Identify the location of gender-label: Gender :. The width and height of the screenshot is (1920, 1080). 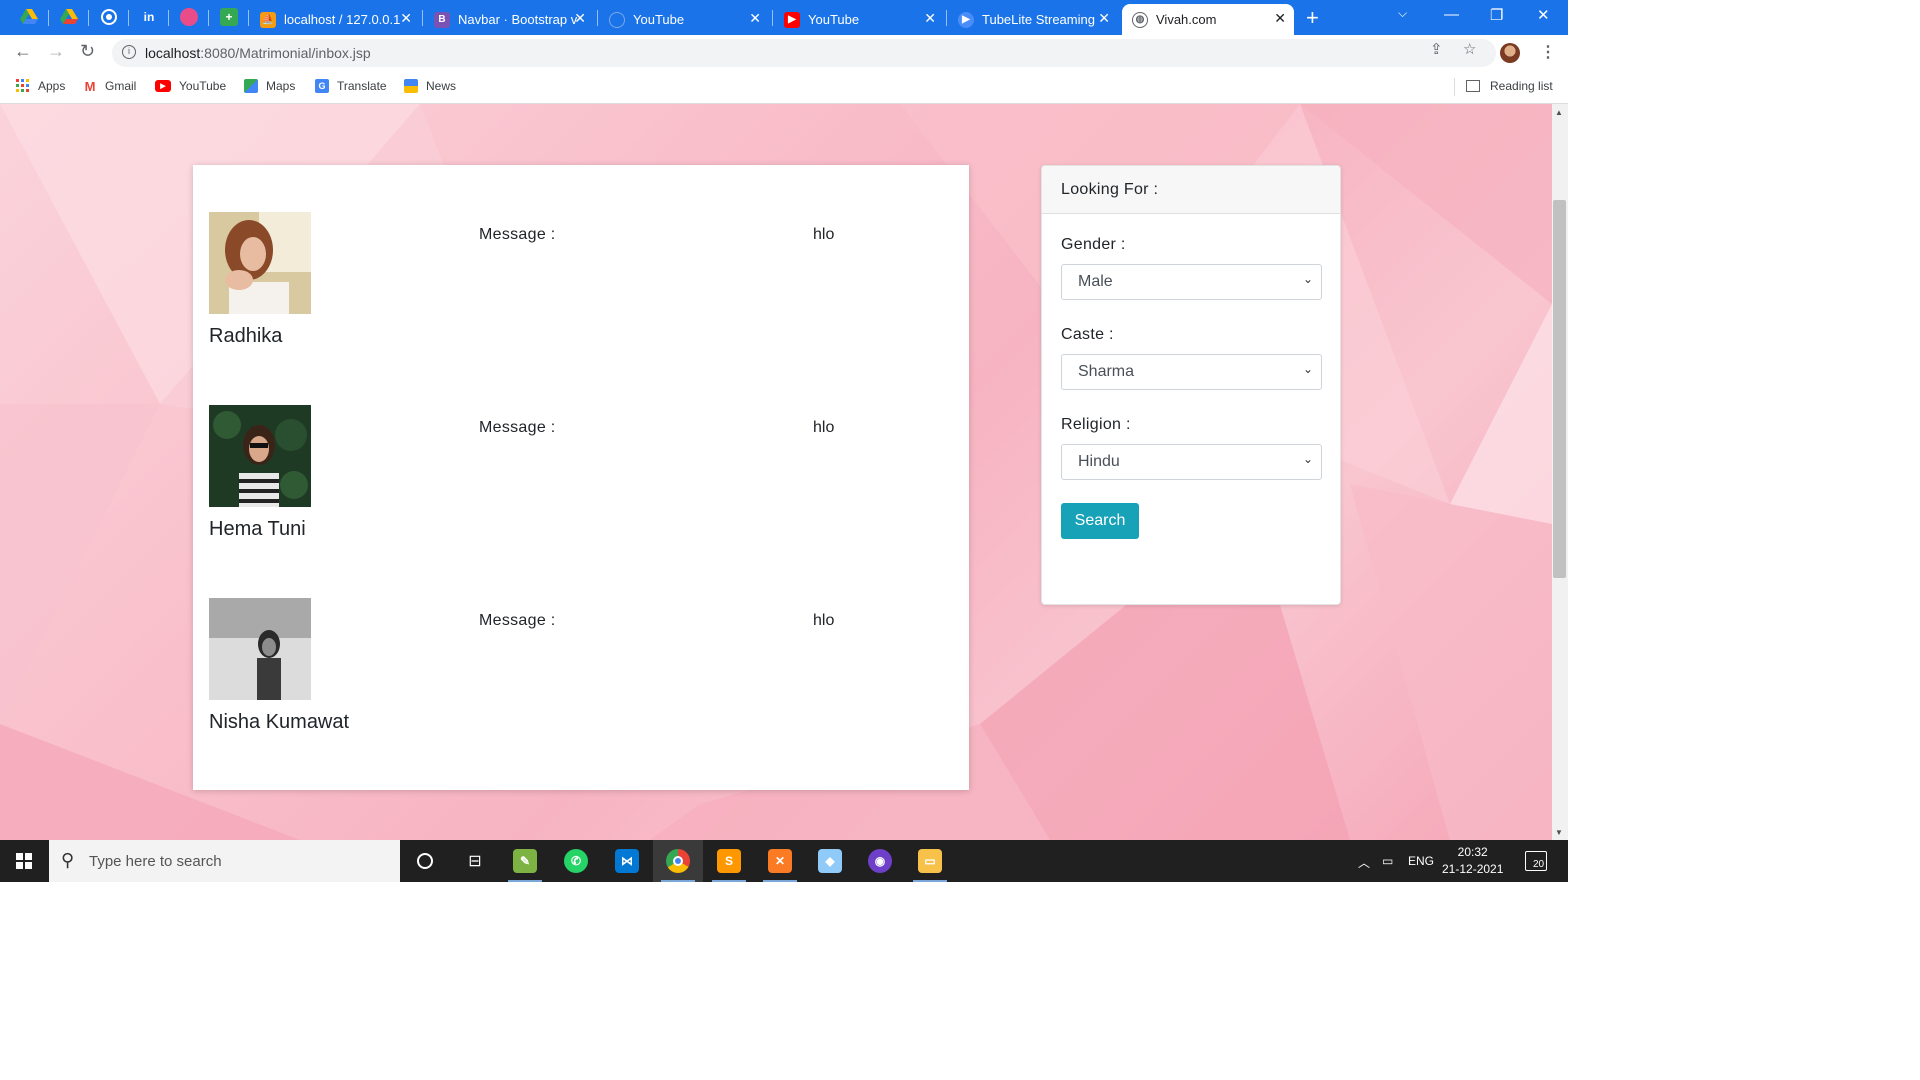
(1093, 244).